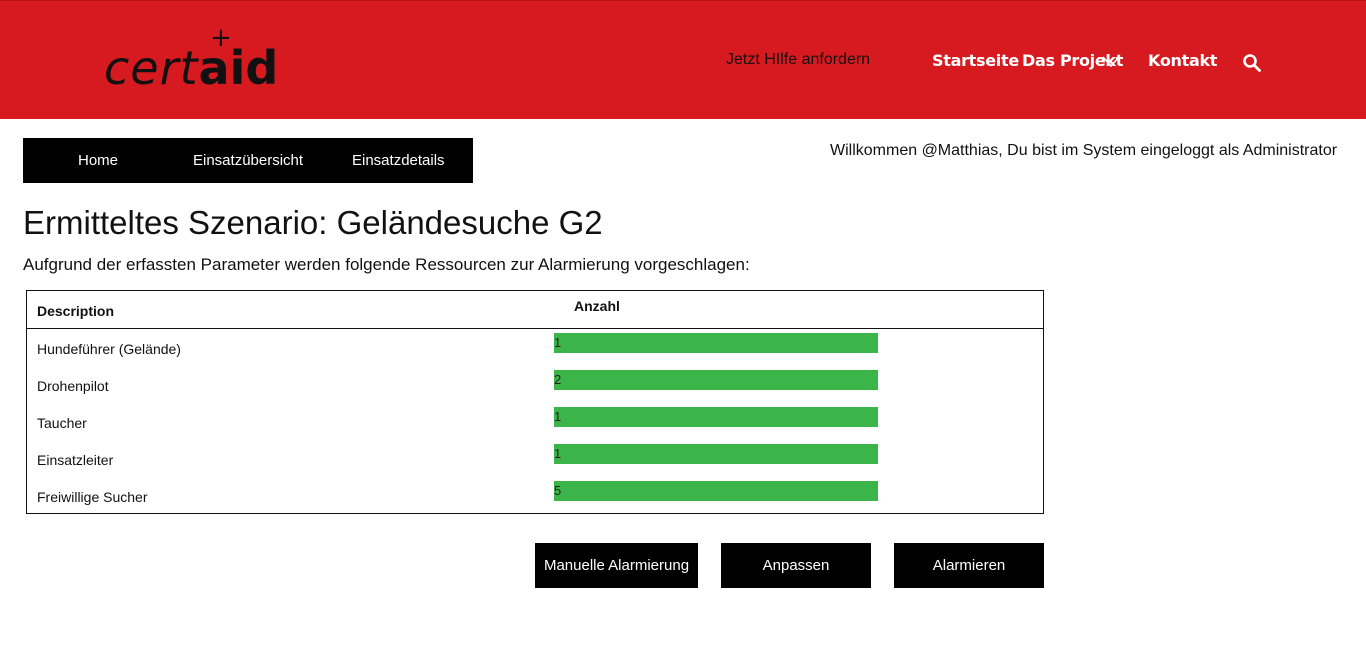 This screenshot has height=651, width=1366. What do you see at coordinates (1182, 60) in the screenshot?
I see `nav-kontakt: Kontakt` at bounding box center [1182, 60].